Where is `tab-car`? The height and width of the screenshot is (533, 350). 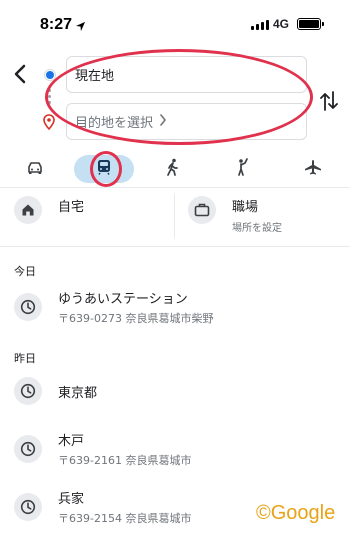
tab-car is located at coordinates (35, 169).